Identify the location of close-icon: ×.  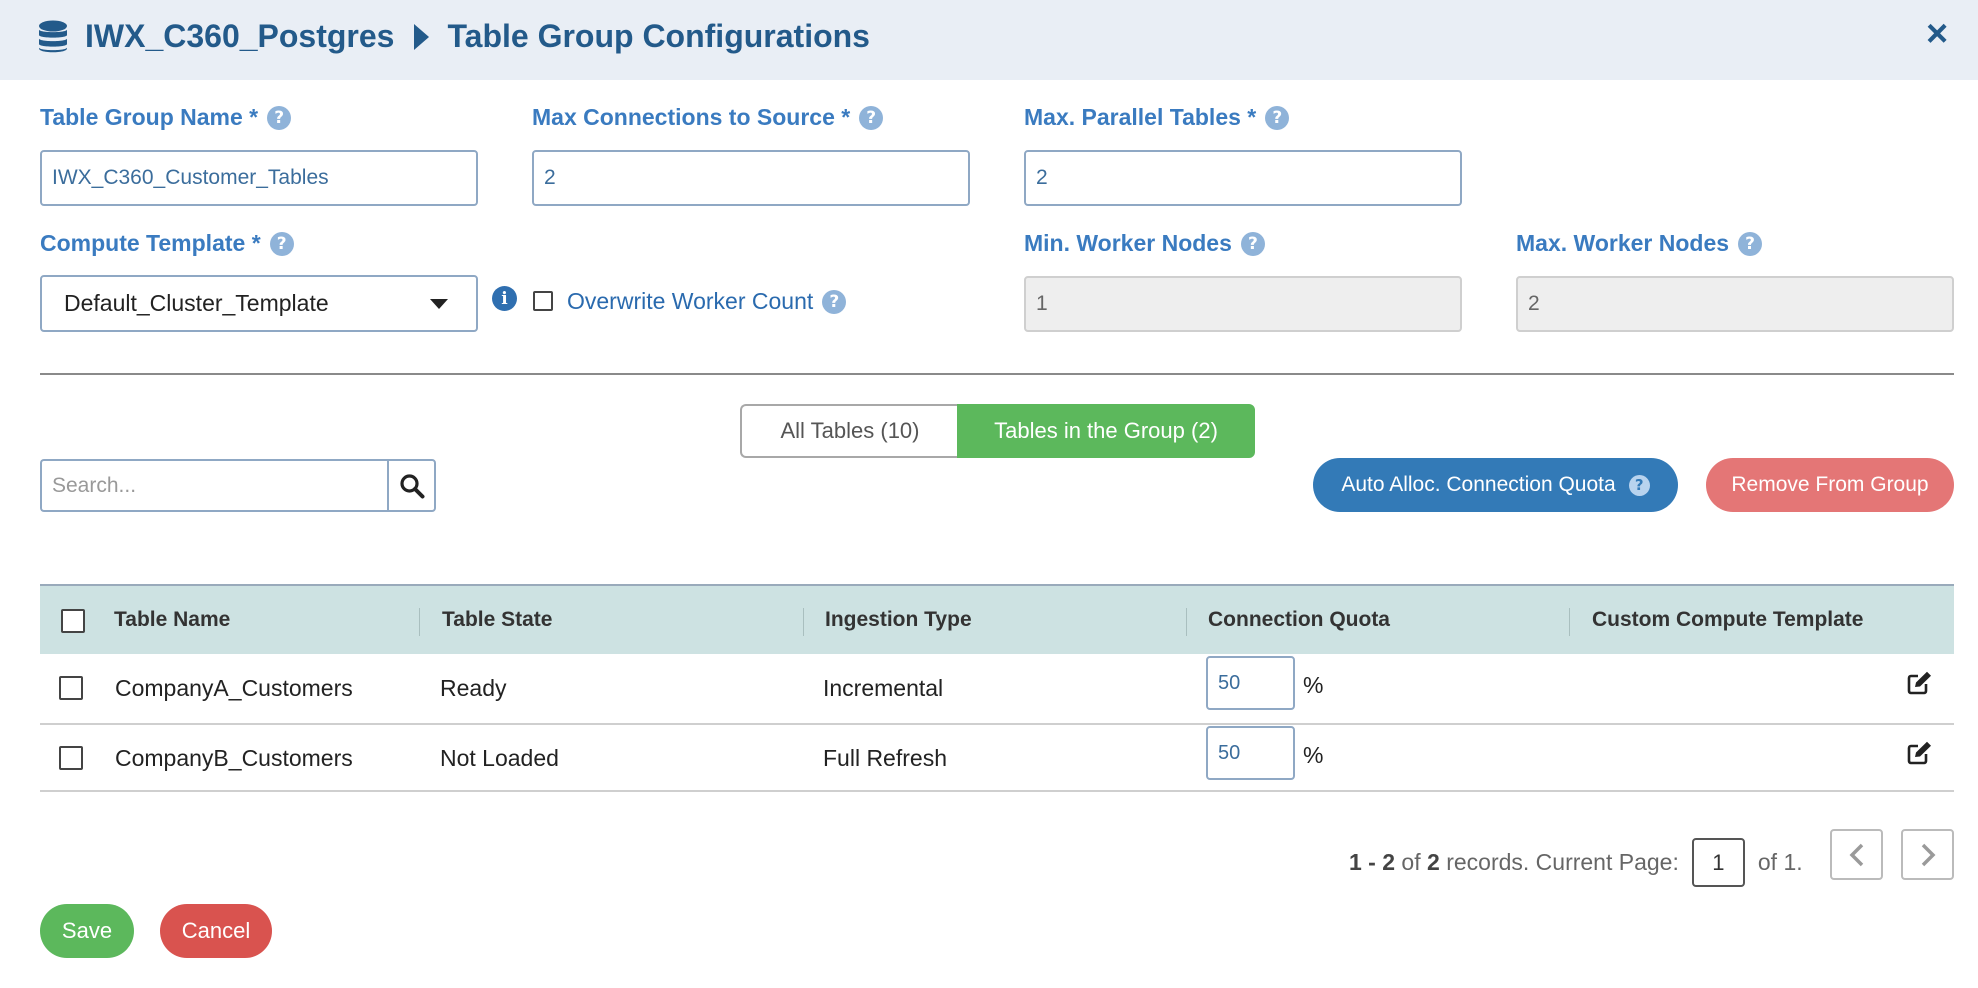
(1937, 34).